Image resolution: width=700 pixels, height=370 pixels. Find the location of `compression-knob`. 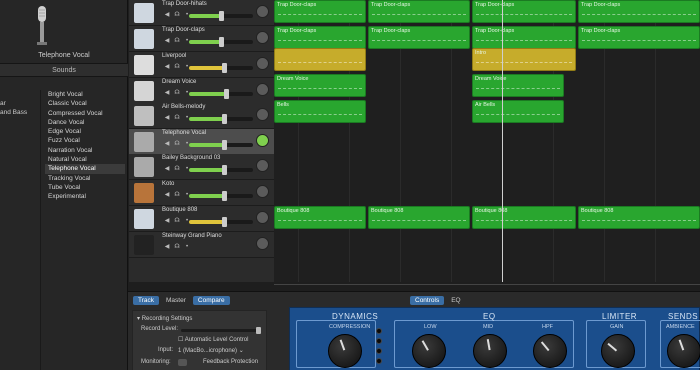

compression-knob is located at coordinates (345, 351).